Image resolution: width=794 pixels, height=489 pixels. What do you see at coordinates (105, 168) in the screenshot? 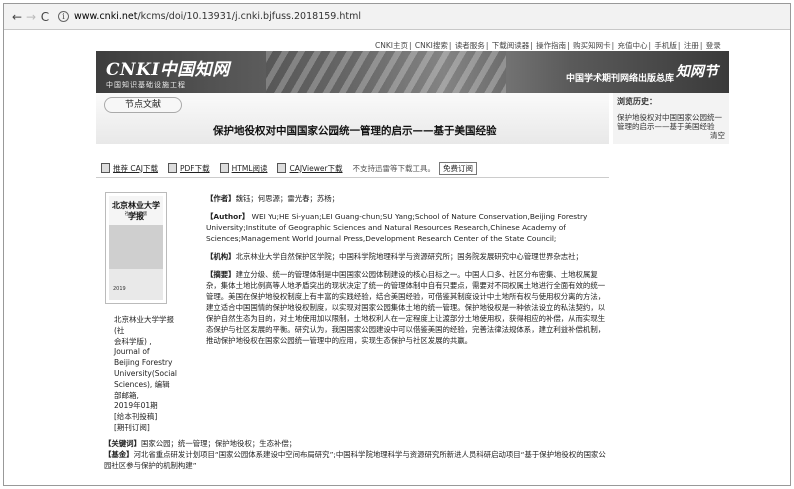
I see `caj-icon` at bounding box center [105, 168].